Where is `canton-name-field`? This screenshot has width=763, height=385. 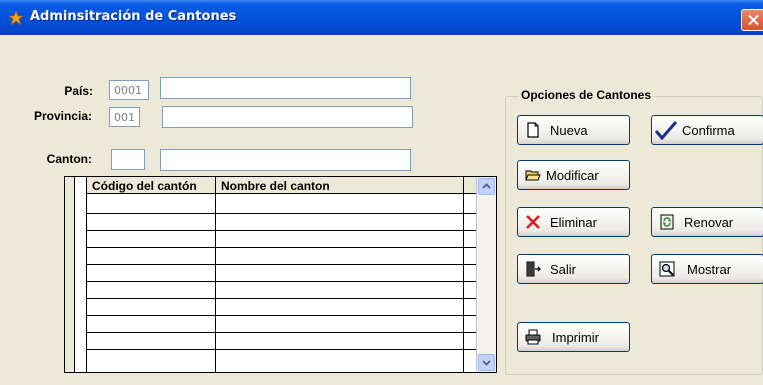
canton-name-field is located at coordinates (285, 160).